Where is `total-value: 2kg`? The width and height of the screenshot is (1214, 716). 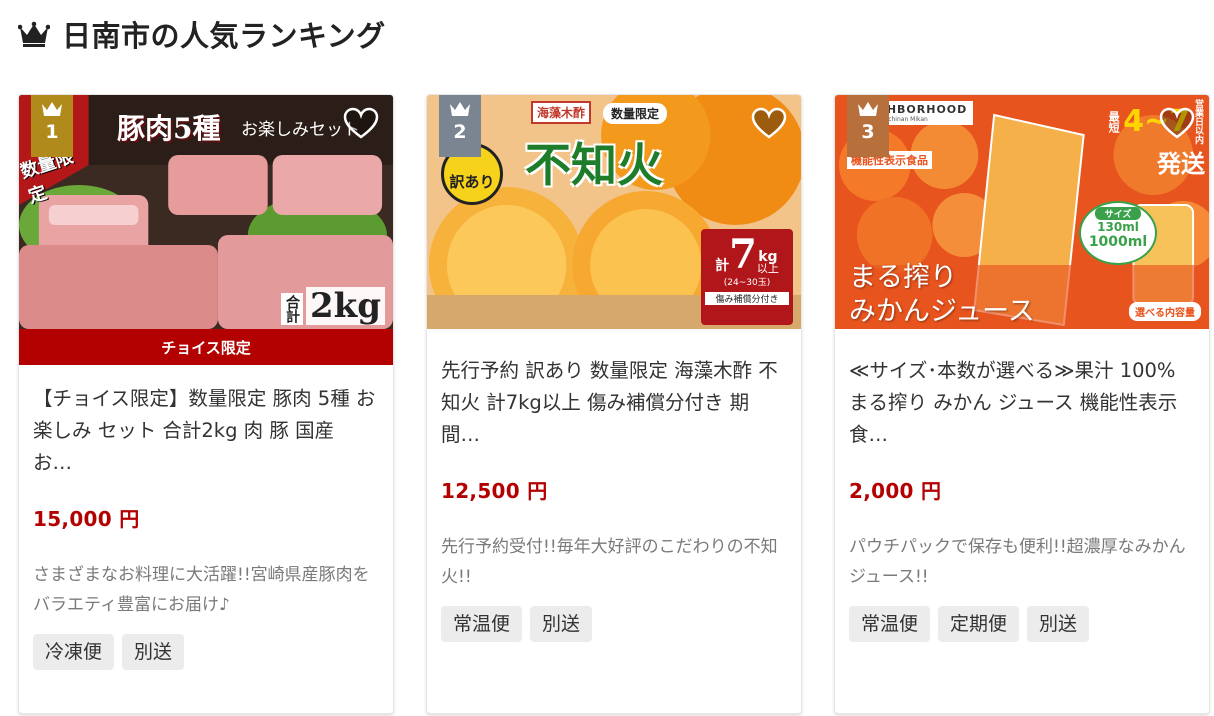
total-value: 2kg is located at coordinates (345, 306).